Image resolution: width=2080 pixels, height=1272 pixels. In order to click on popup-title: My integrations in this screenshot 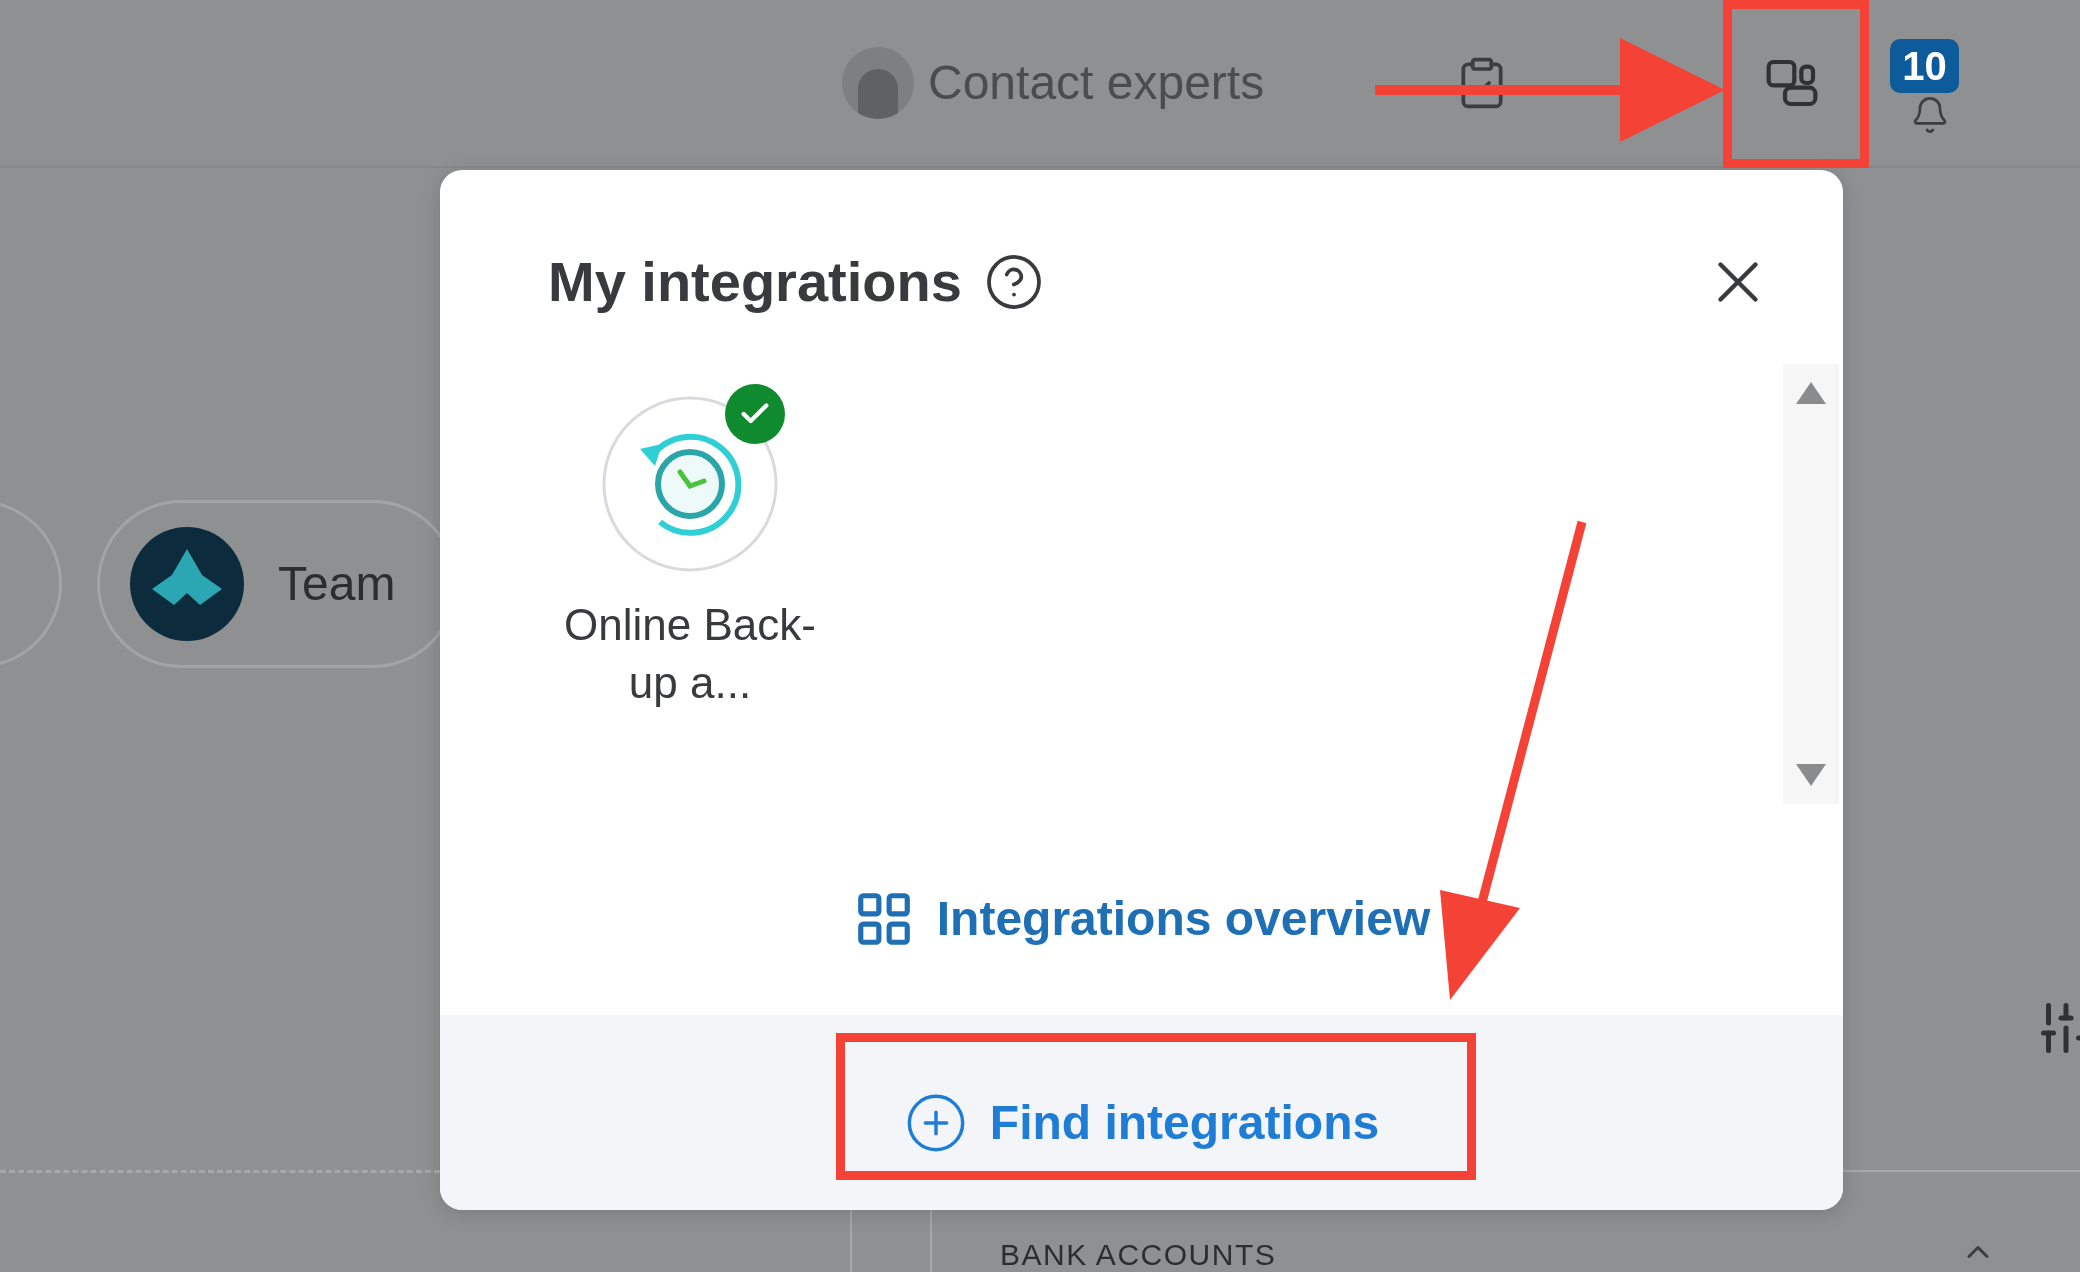, I will do `click(755, 282)`.